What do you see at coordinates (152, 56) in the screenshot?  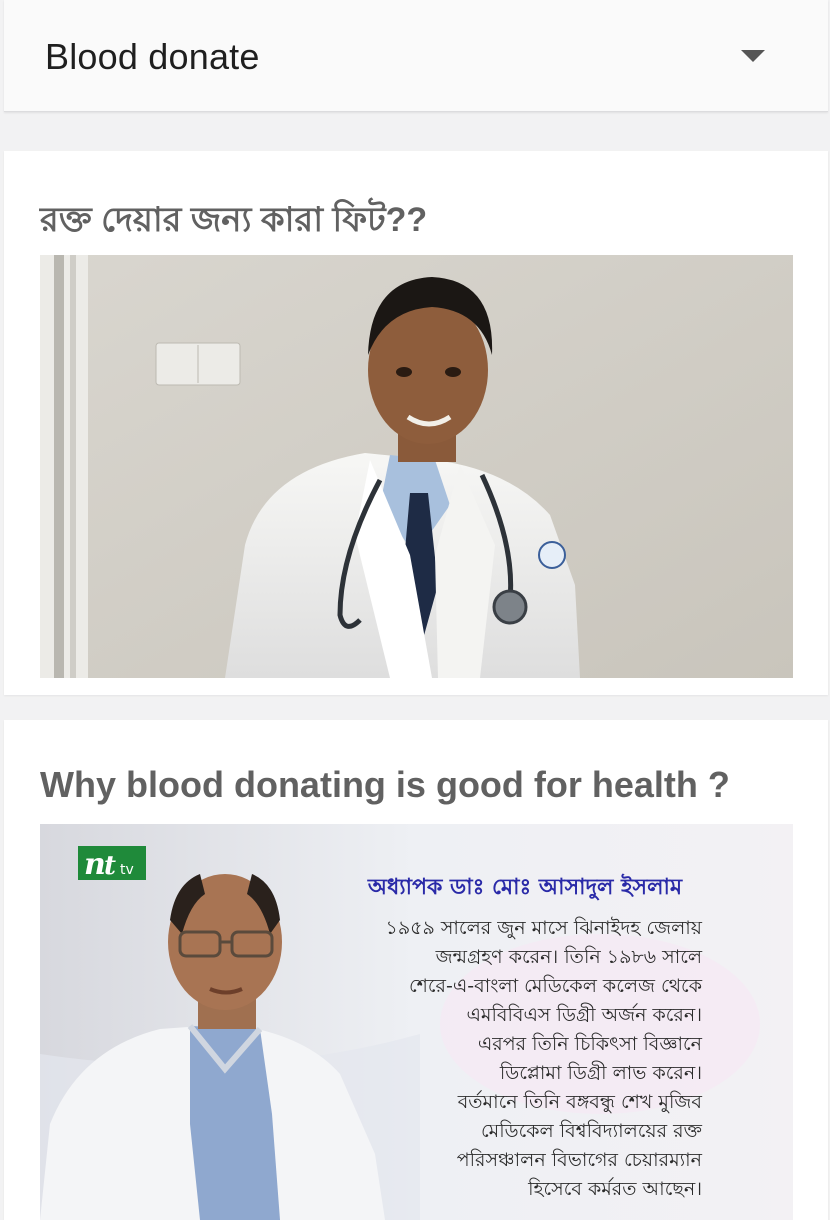 I see `dropdown-selected-label: Blood donate` at bounding box center [152, 56].